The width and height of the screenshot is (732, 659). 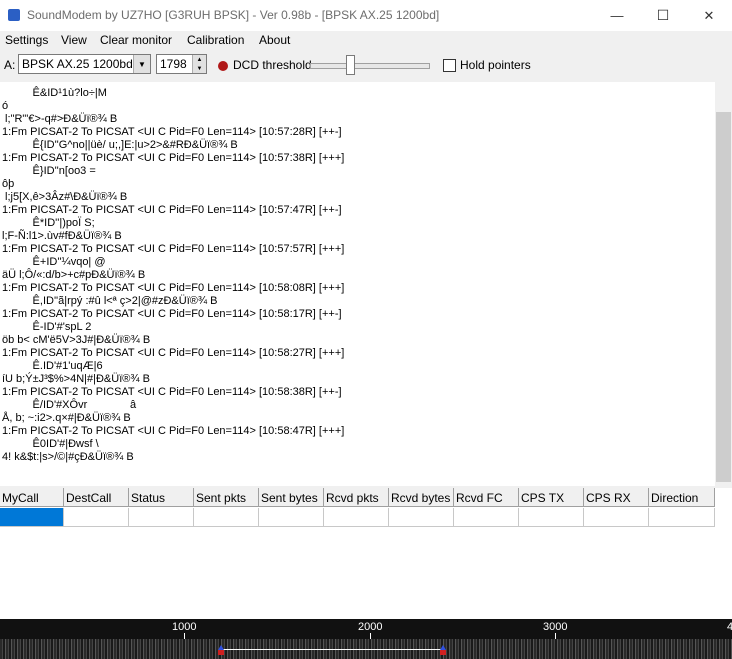 What do you see at coordinates (199, 68) in the screenshot?
I see `spin-down-icon: ▼` at bounding box center [199, 68].